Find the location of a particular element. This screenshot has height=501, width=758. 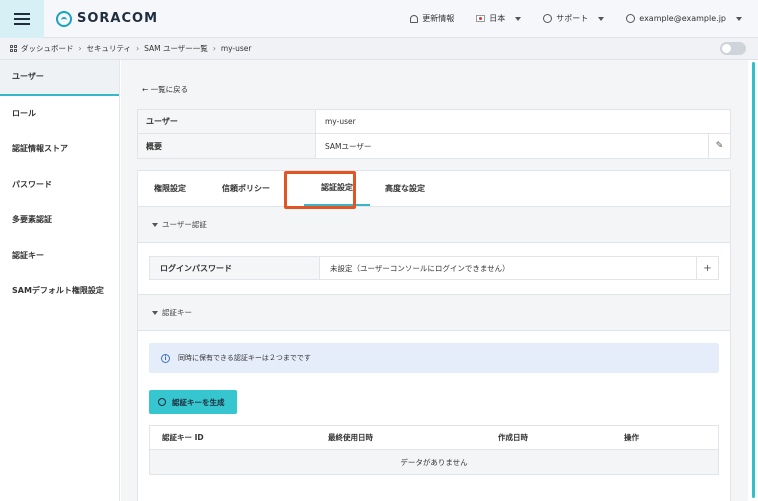

description-row: 概要 SAMユーザー ✎ is located at coordinates (434, 146).